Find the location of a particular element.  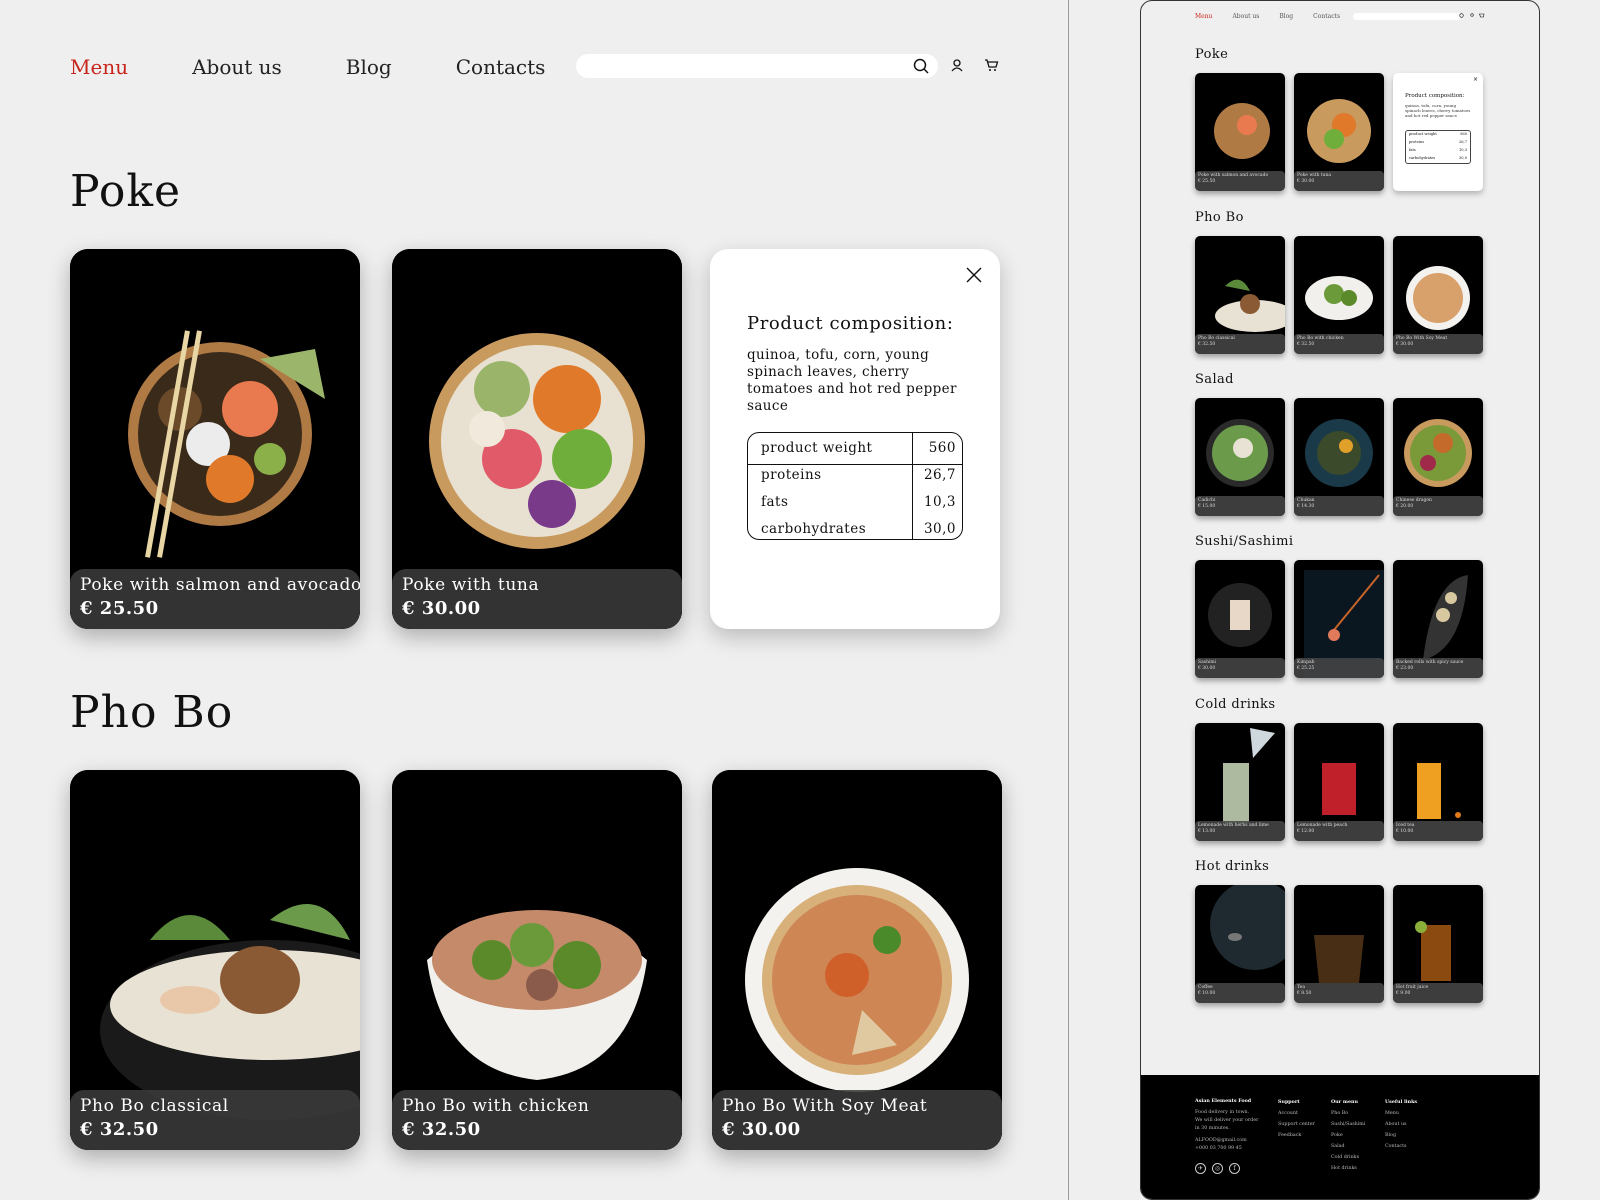

mini-popup-title: Product composition: is located at coordinates (1435, 96).